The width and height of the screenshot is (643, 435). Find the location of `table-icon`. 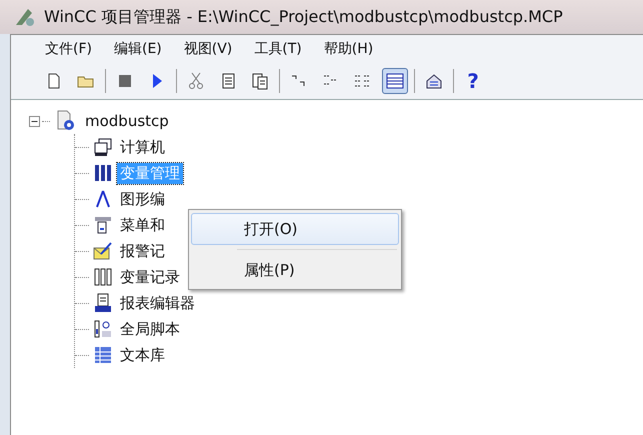

table-icon is located at coordinates (103, 355).